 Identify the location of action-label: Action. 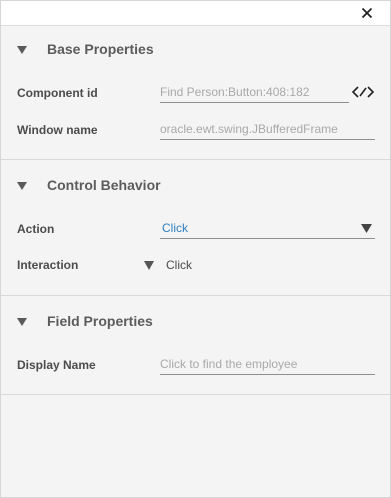
(36, 229).